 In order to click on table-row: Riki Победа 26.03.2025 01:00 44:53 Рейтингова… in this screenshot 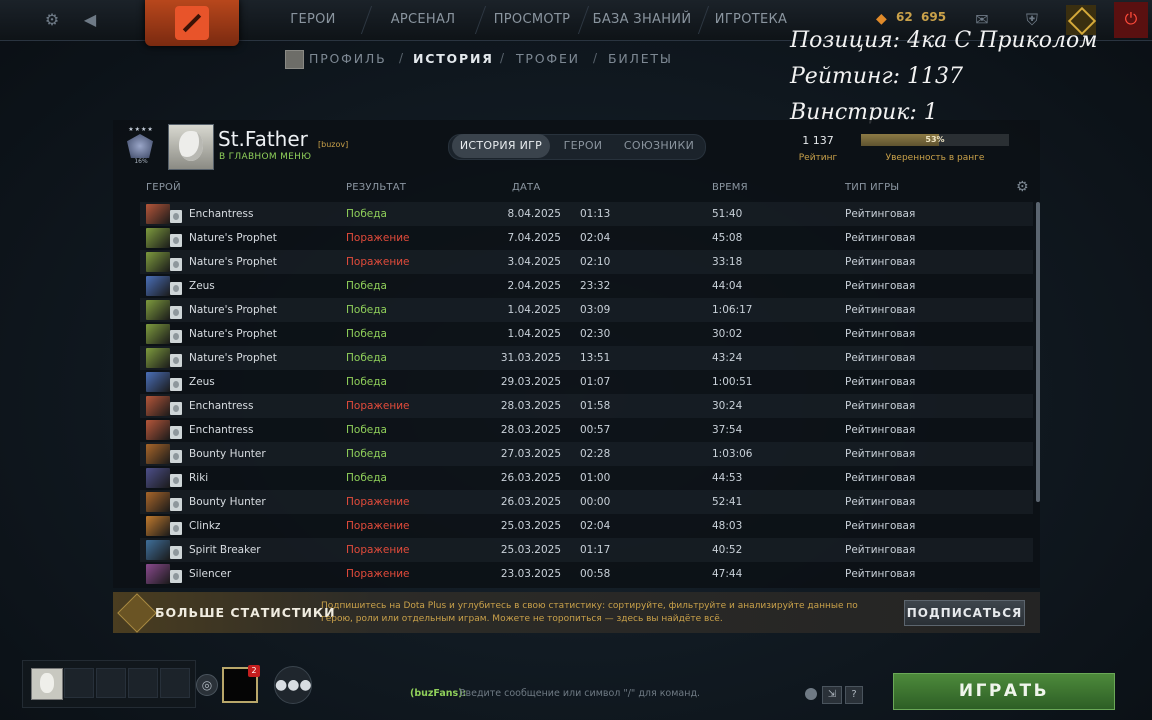, I will do `click(586, 478)`.